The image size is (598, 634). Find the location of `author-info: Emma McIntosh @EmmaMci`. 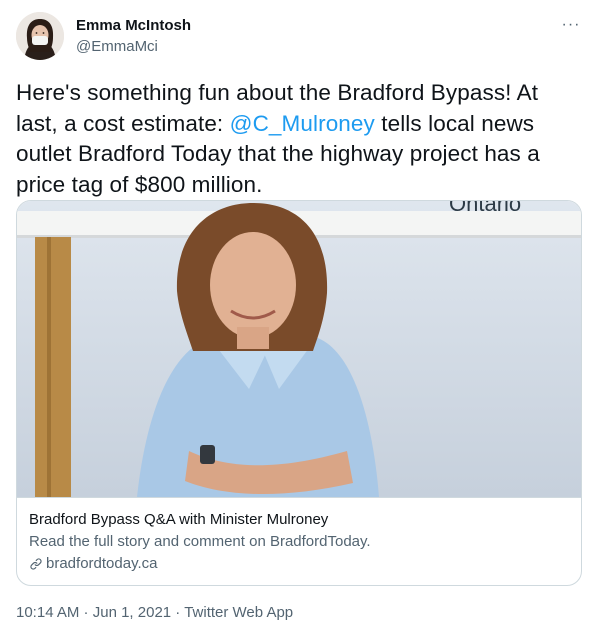

author-info: Emma McIntosh @EmmaMci is located at coordinates (133, 36).